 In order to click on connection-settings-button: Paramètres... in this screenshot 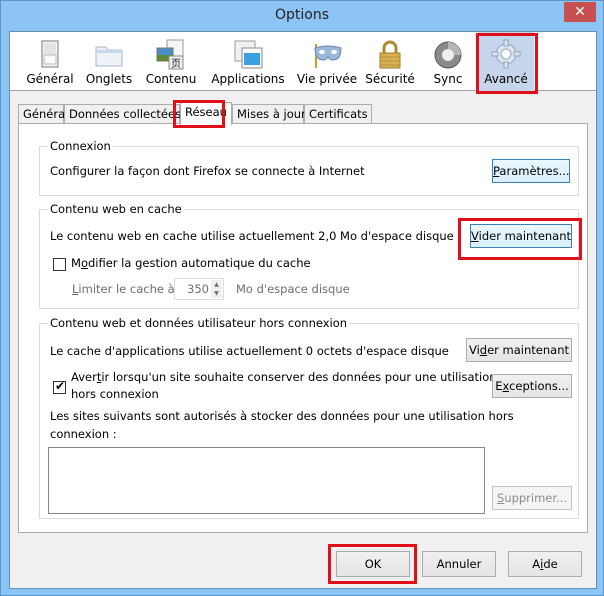, I will do `click(531, 171)`.